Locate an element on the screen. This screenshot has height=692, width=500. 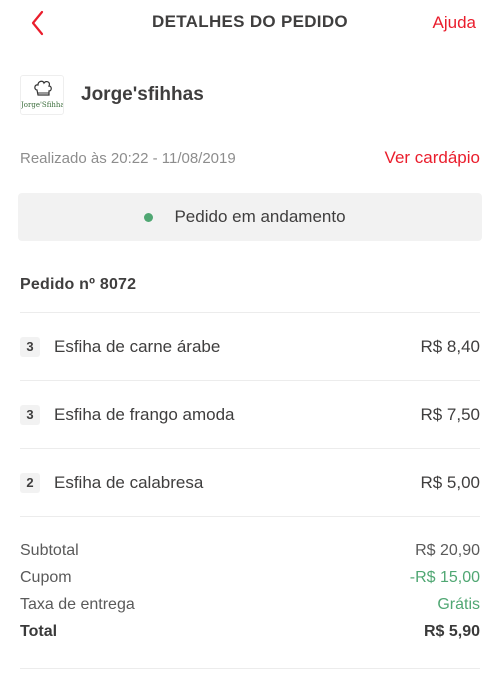
item-quantity-badge: 2 is located at coordinates (30, 483).